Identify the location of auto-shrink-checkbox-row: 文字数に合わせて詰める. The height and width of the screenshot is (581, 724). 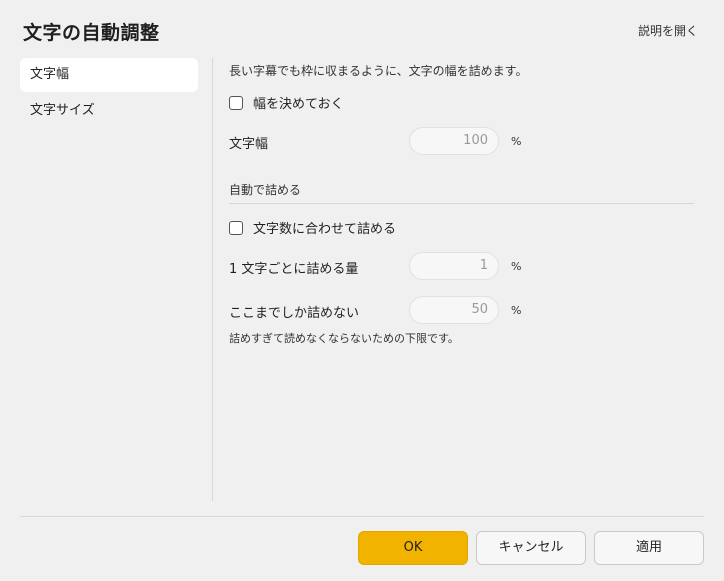
(312, 227).